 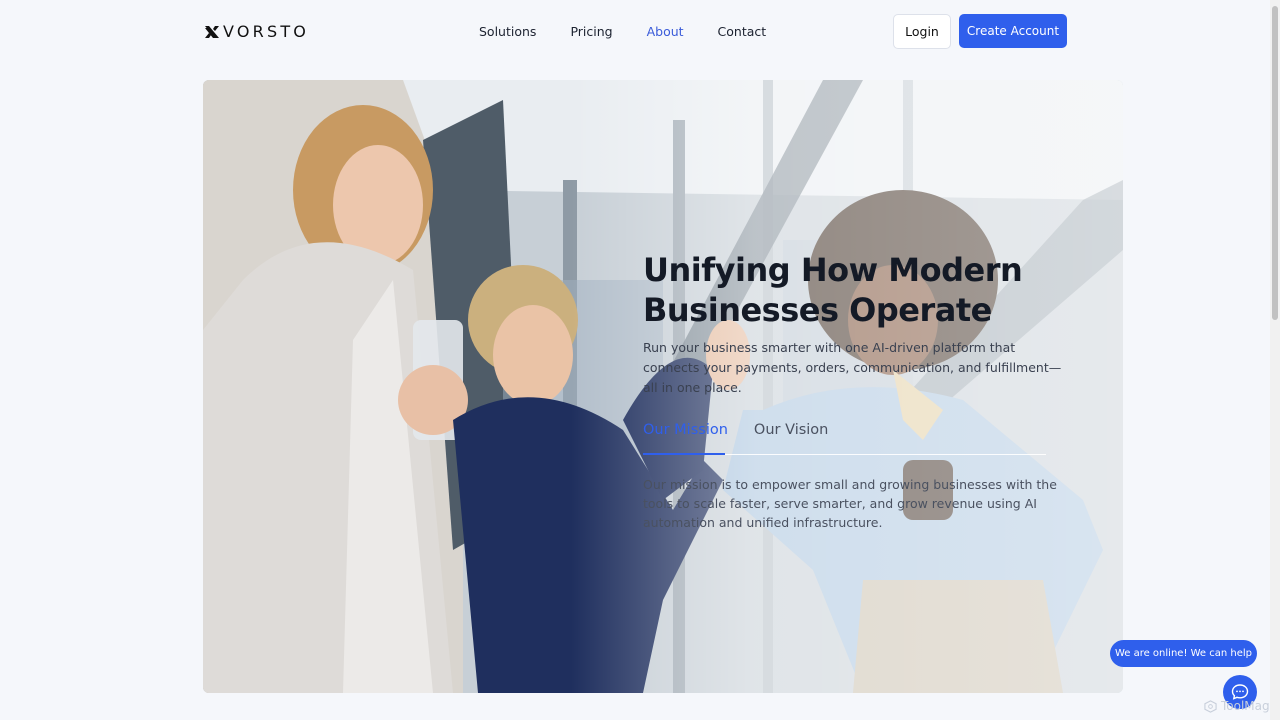 I want to click on logo-mark-icon, so click(x=212, y=31).